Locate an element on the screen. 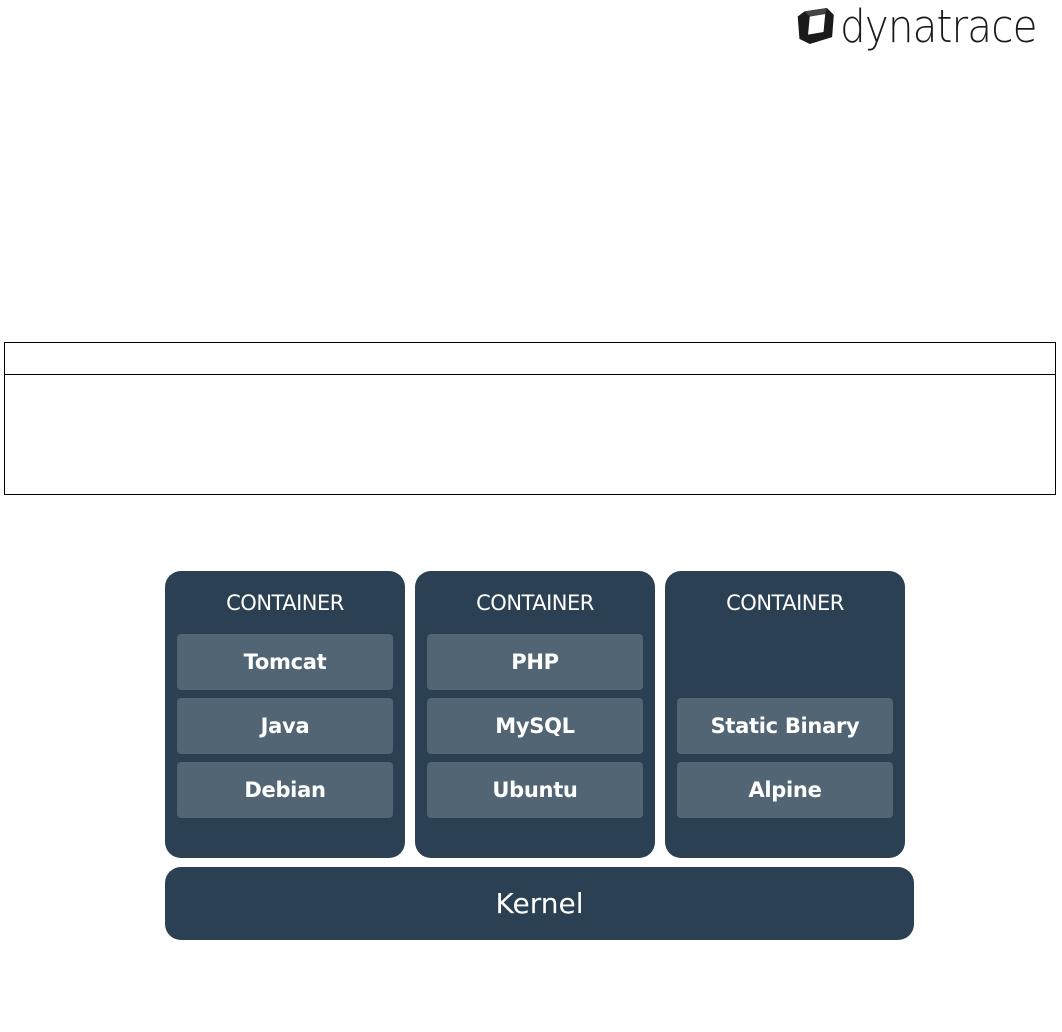 This screenshot has height=1032, width=1062. layer-runtime: MySQL is located at coordinates (535, 726).